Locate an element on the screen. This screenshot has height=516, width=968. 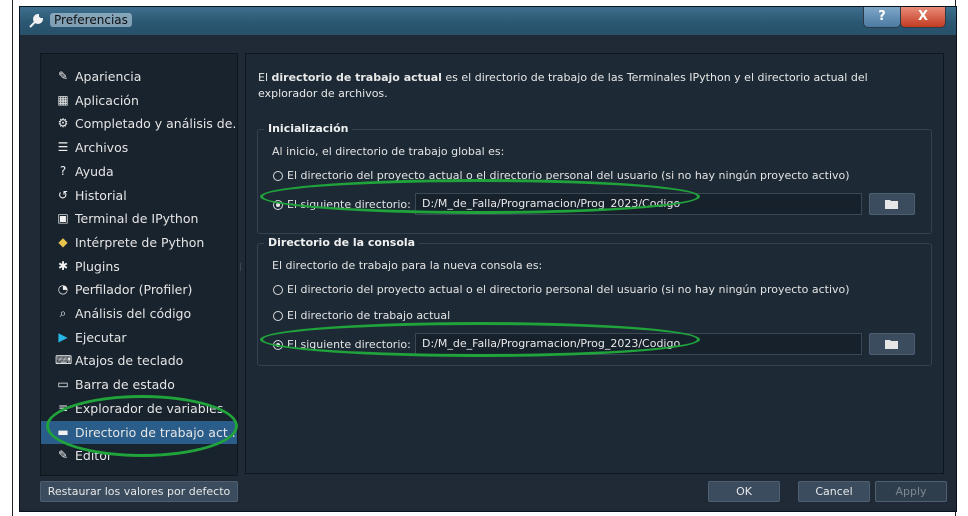
sidebar-item-label: Ejecutar is located at coordinates (101, 337).